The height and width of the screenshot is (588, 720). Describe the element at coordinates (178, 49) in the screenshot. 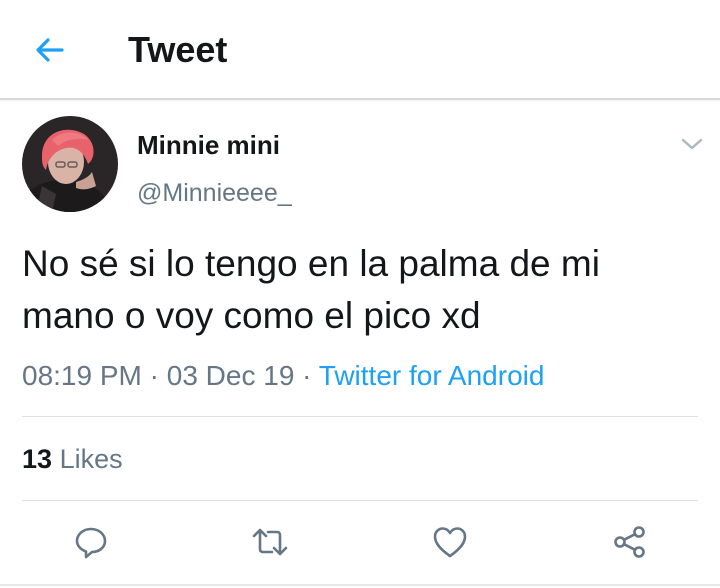

I see `page-title: Tweet` at that location.